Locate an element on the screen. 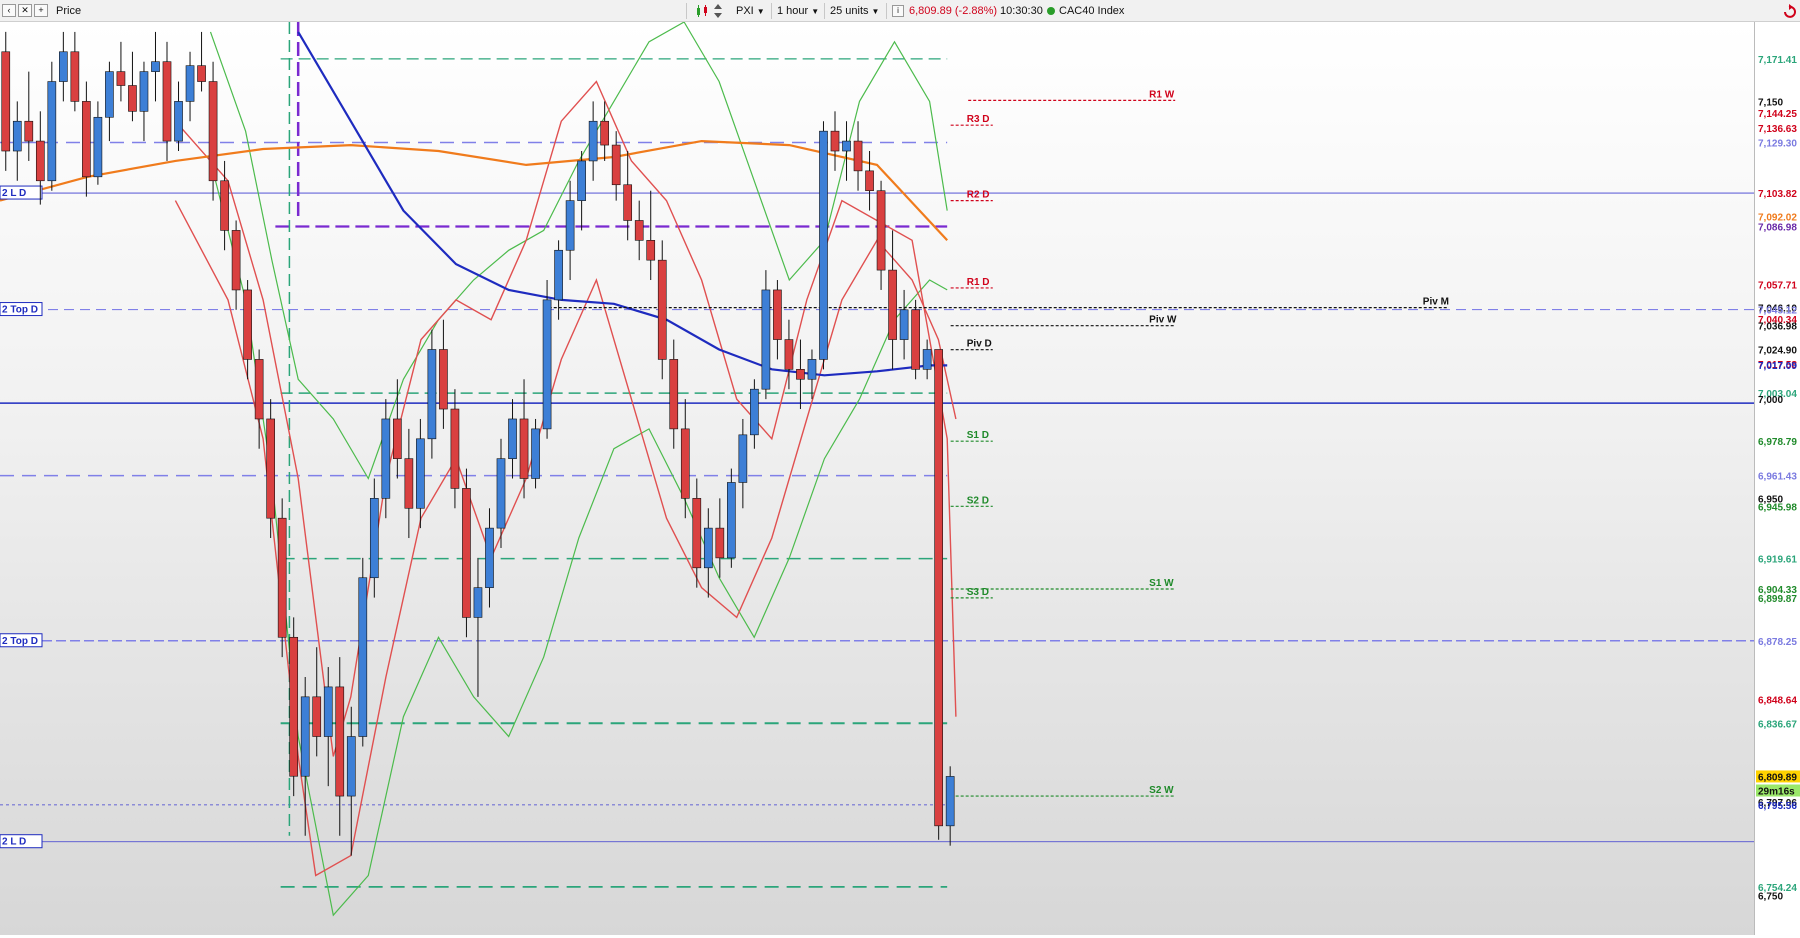 This screenshot has width=1800, height=938. candlestick-type-icon is located at coordinates (702, 11).